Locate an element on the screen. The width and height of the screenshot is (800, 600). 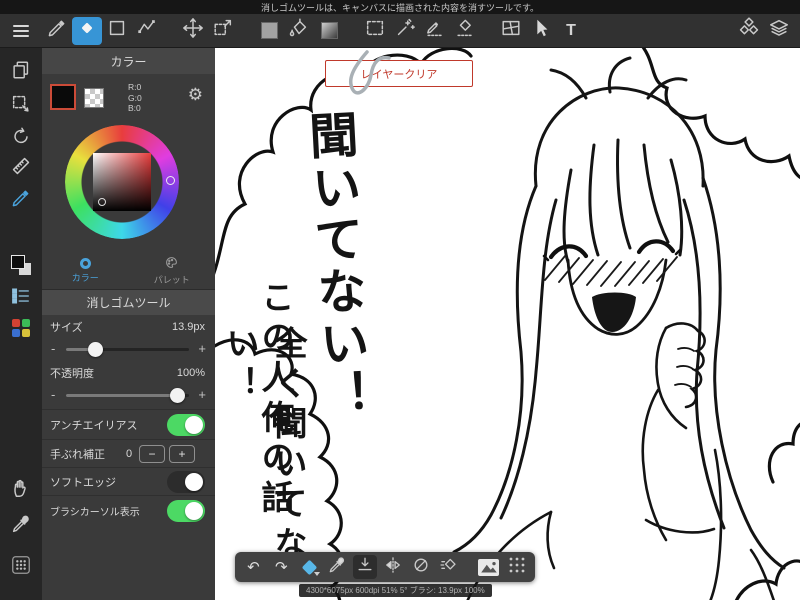
gradient-tool-button is located at coordinates (329, 31).